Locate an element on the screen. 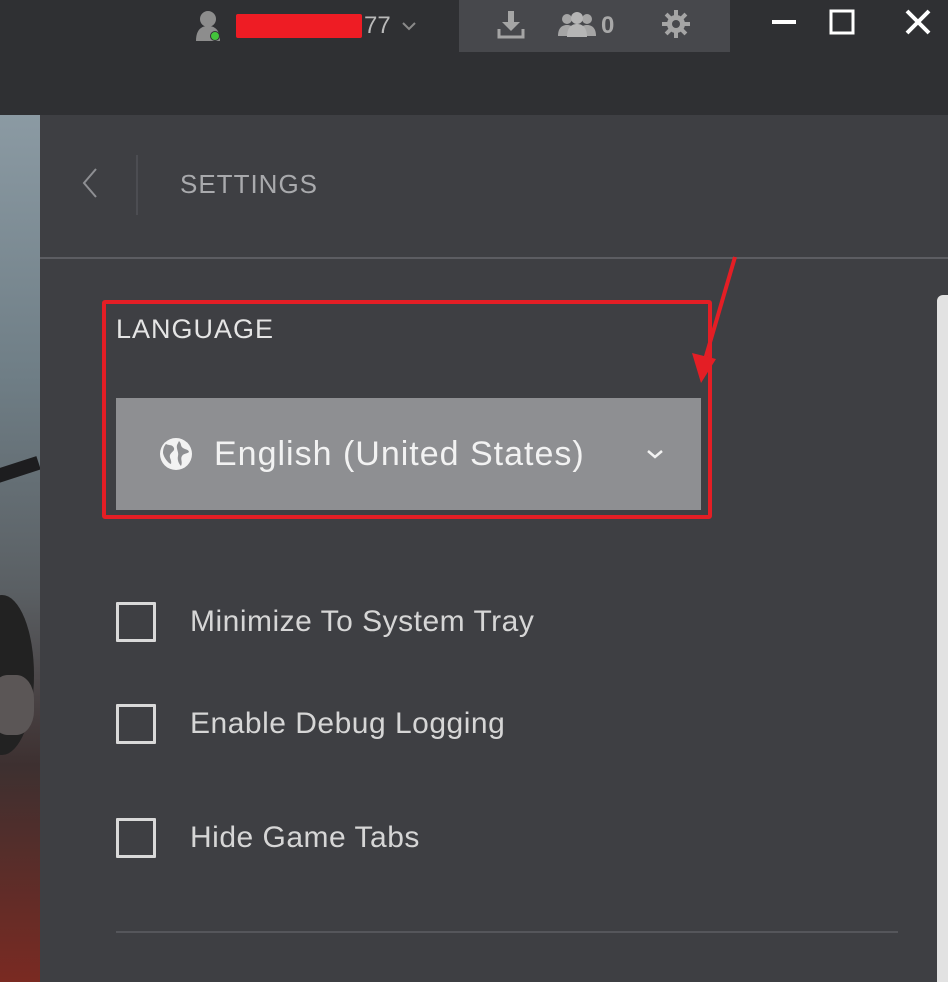 Image resolution: width=948 pixels, height=982 pixels. maximize-icon is located at coordinates (842, 24).